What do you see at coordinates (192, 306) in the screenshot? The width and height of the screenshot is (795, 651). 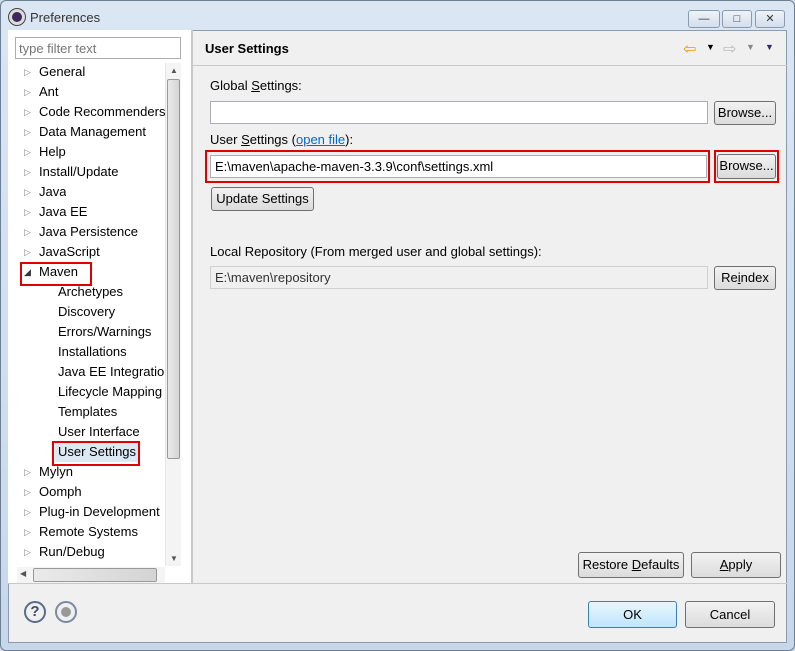 I see `divider` at bounding box center [192, 306].